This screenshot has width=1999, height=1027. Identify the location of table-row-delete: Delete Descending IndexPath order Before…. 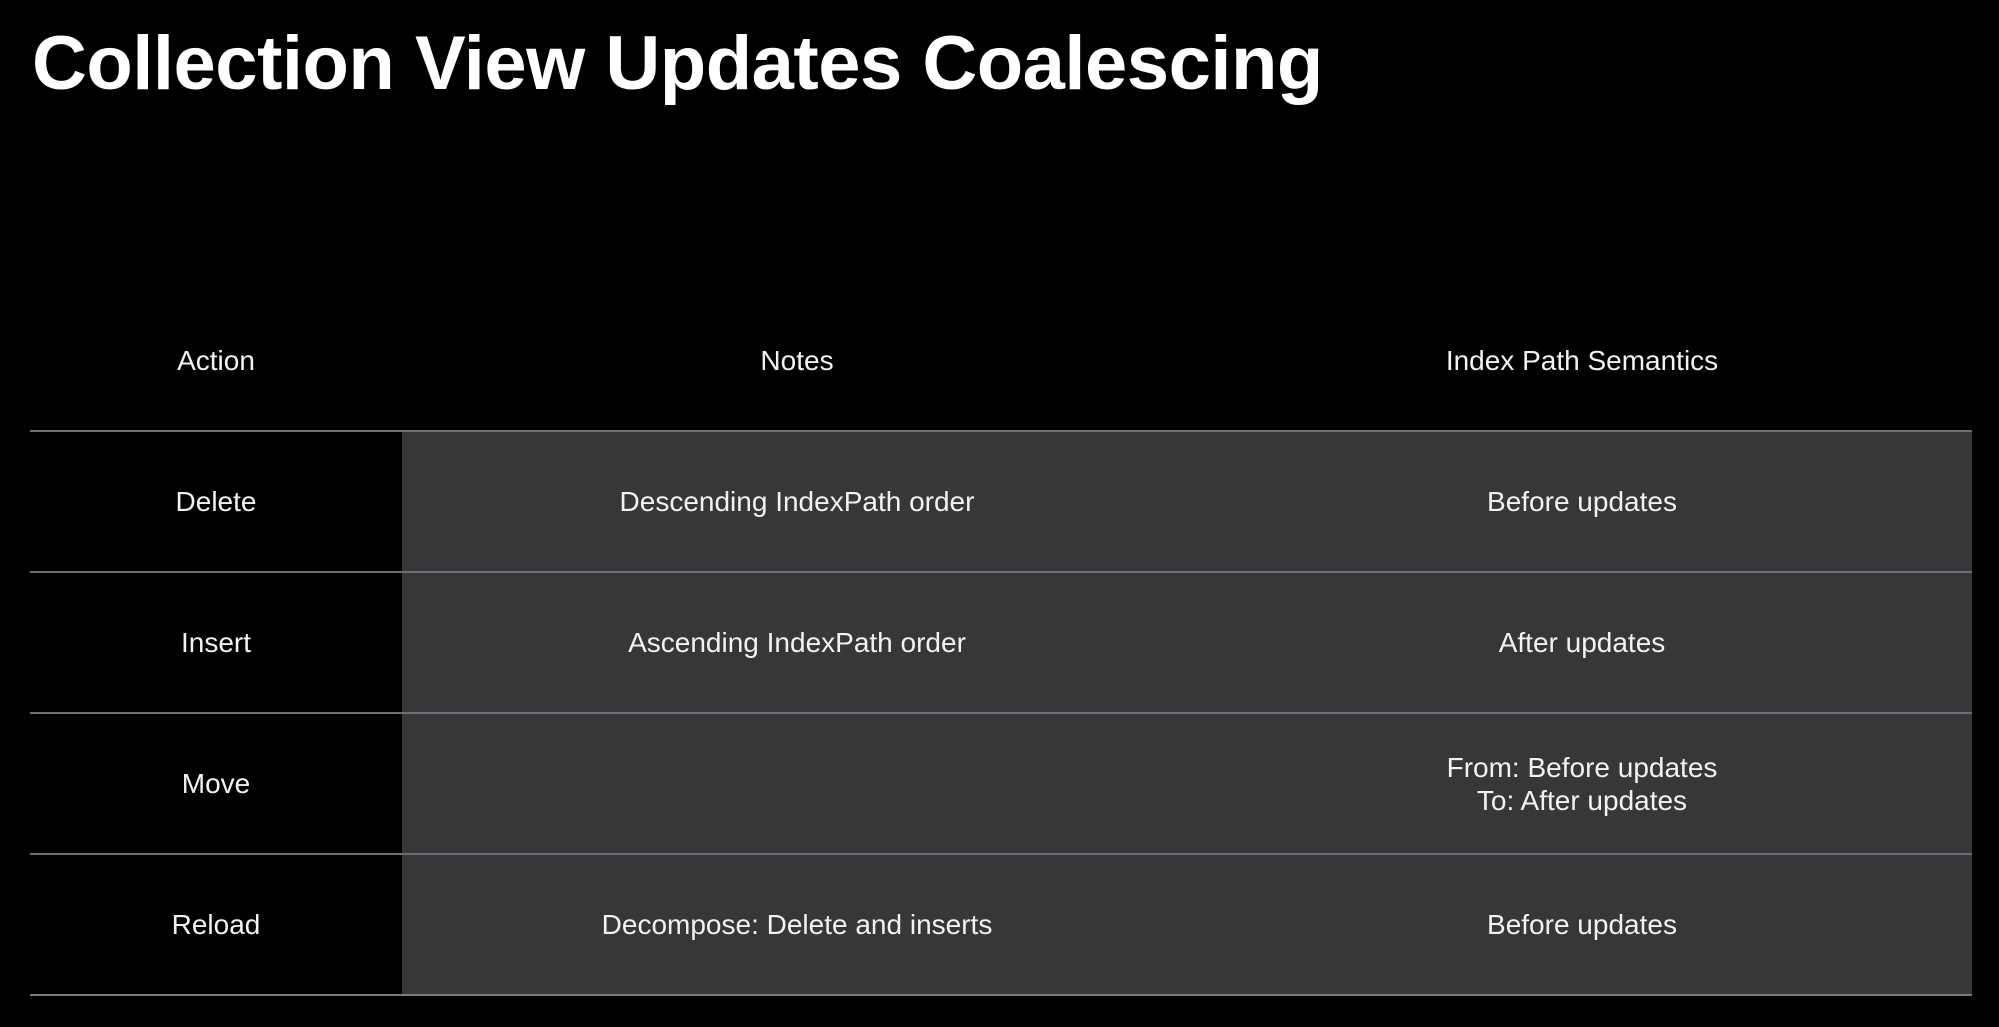
(1001, 502).